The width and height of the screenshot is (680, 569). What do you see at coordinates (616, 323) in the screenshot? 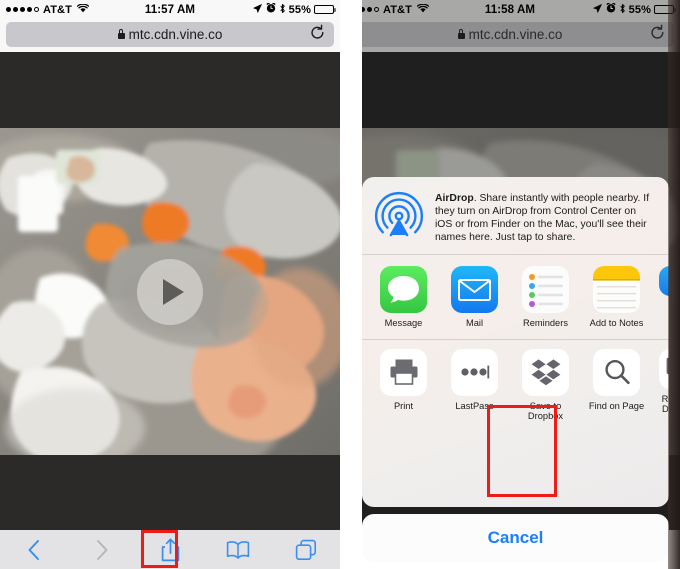
I see `share-app-label: Add to Notes` at bounding box center [616, 323].